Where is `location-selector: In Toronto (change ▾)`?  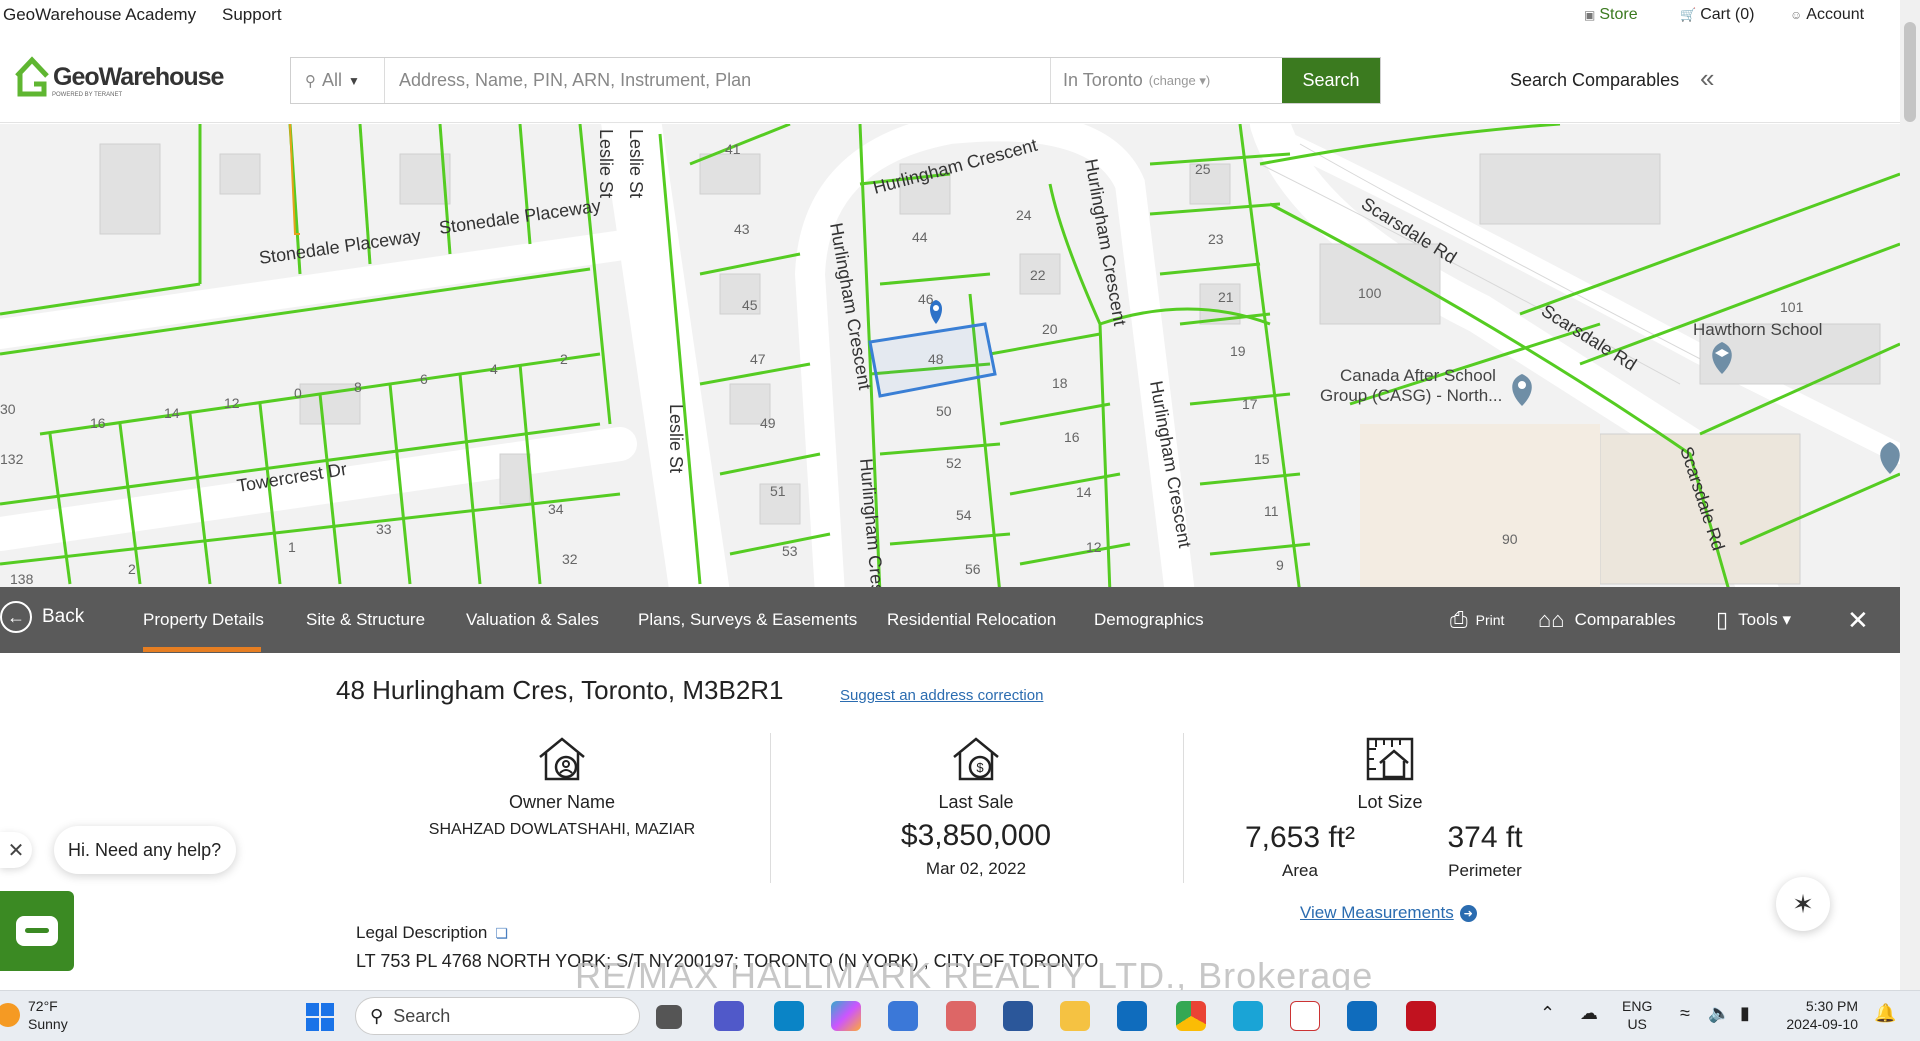 location-selector: In Toronto (change ▾) is located at coordinates (1166, 80).